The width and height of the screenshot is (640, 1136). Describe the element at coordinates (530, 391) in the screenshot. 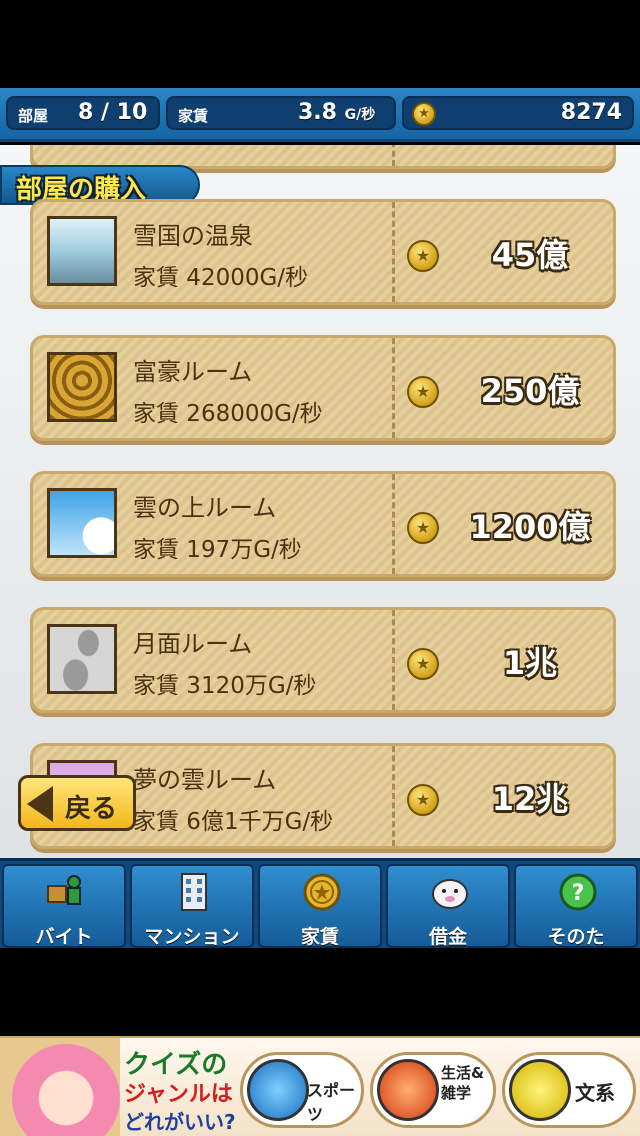

I see `room-price: 250億` at that location.